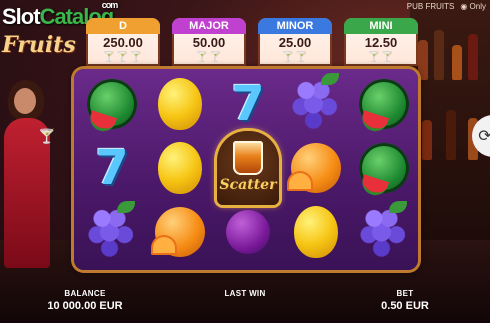 The image size is (490, 323). Describe the element at coordinates (248, 185) in the screenshot. I see `scatter-label: Scatter` at that location.